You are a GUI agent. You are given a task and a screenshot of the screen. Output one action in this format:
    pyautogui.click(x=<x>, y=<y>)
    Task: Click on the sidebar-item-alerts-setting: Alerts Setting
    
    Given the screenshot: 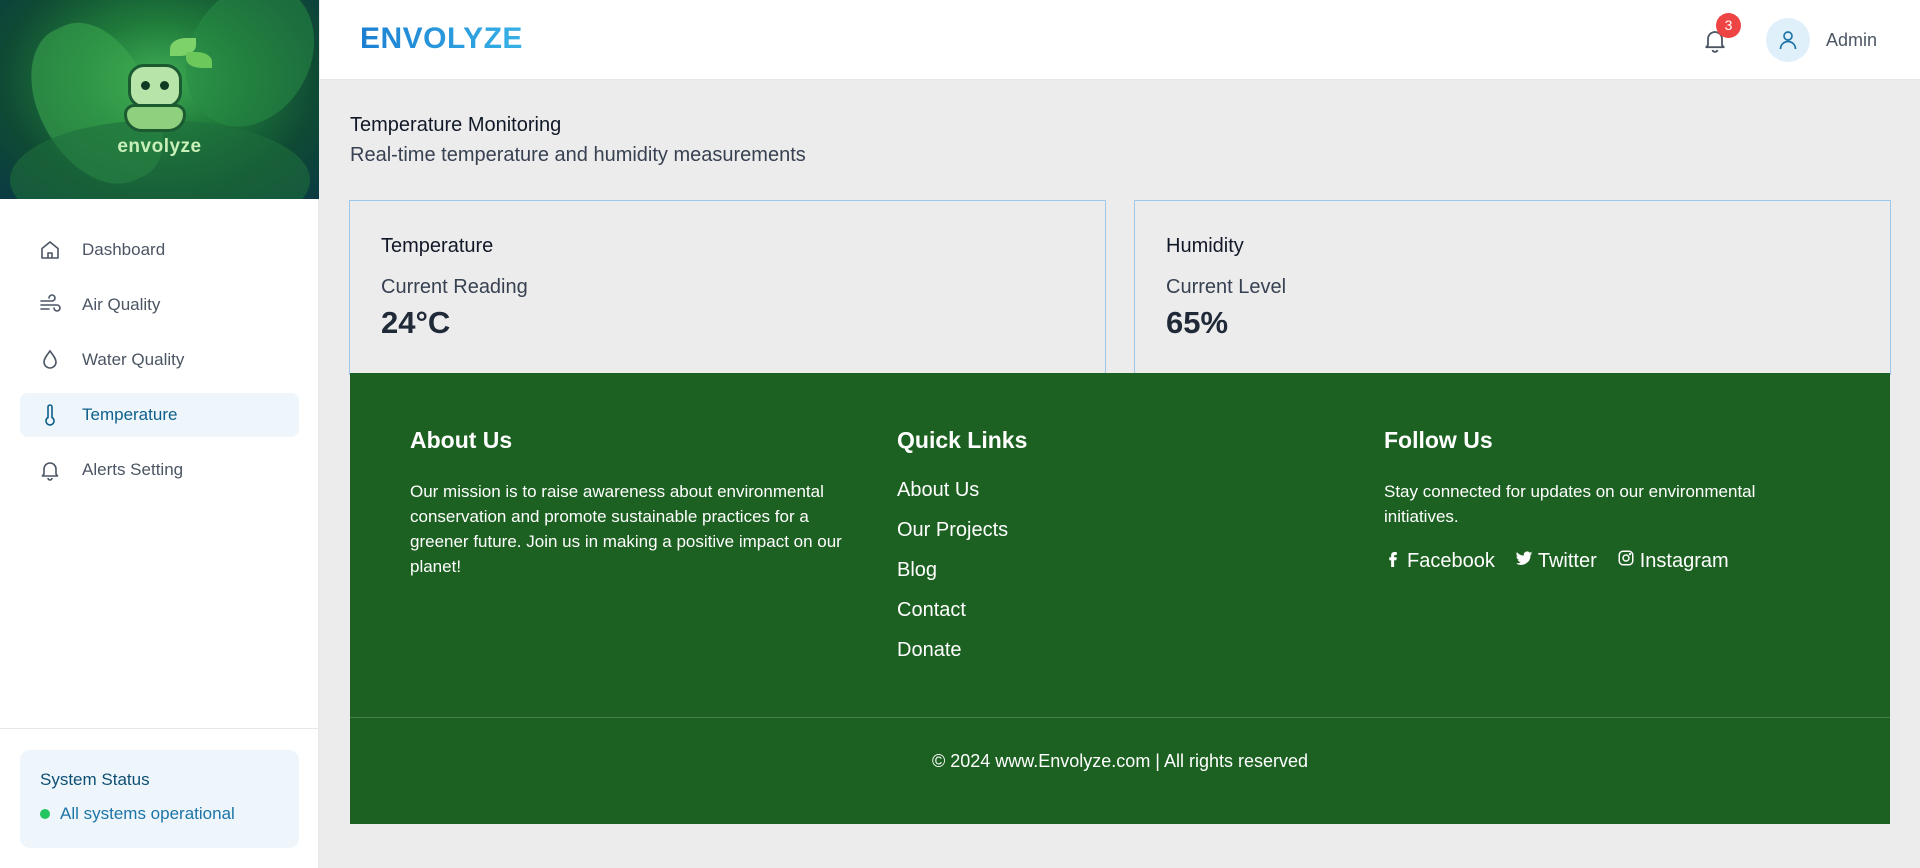 What is the action you would take?
    pyautogui.click(x=159, y=470)
    